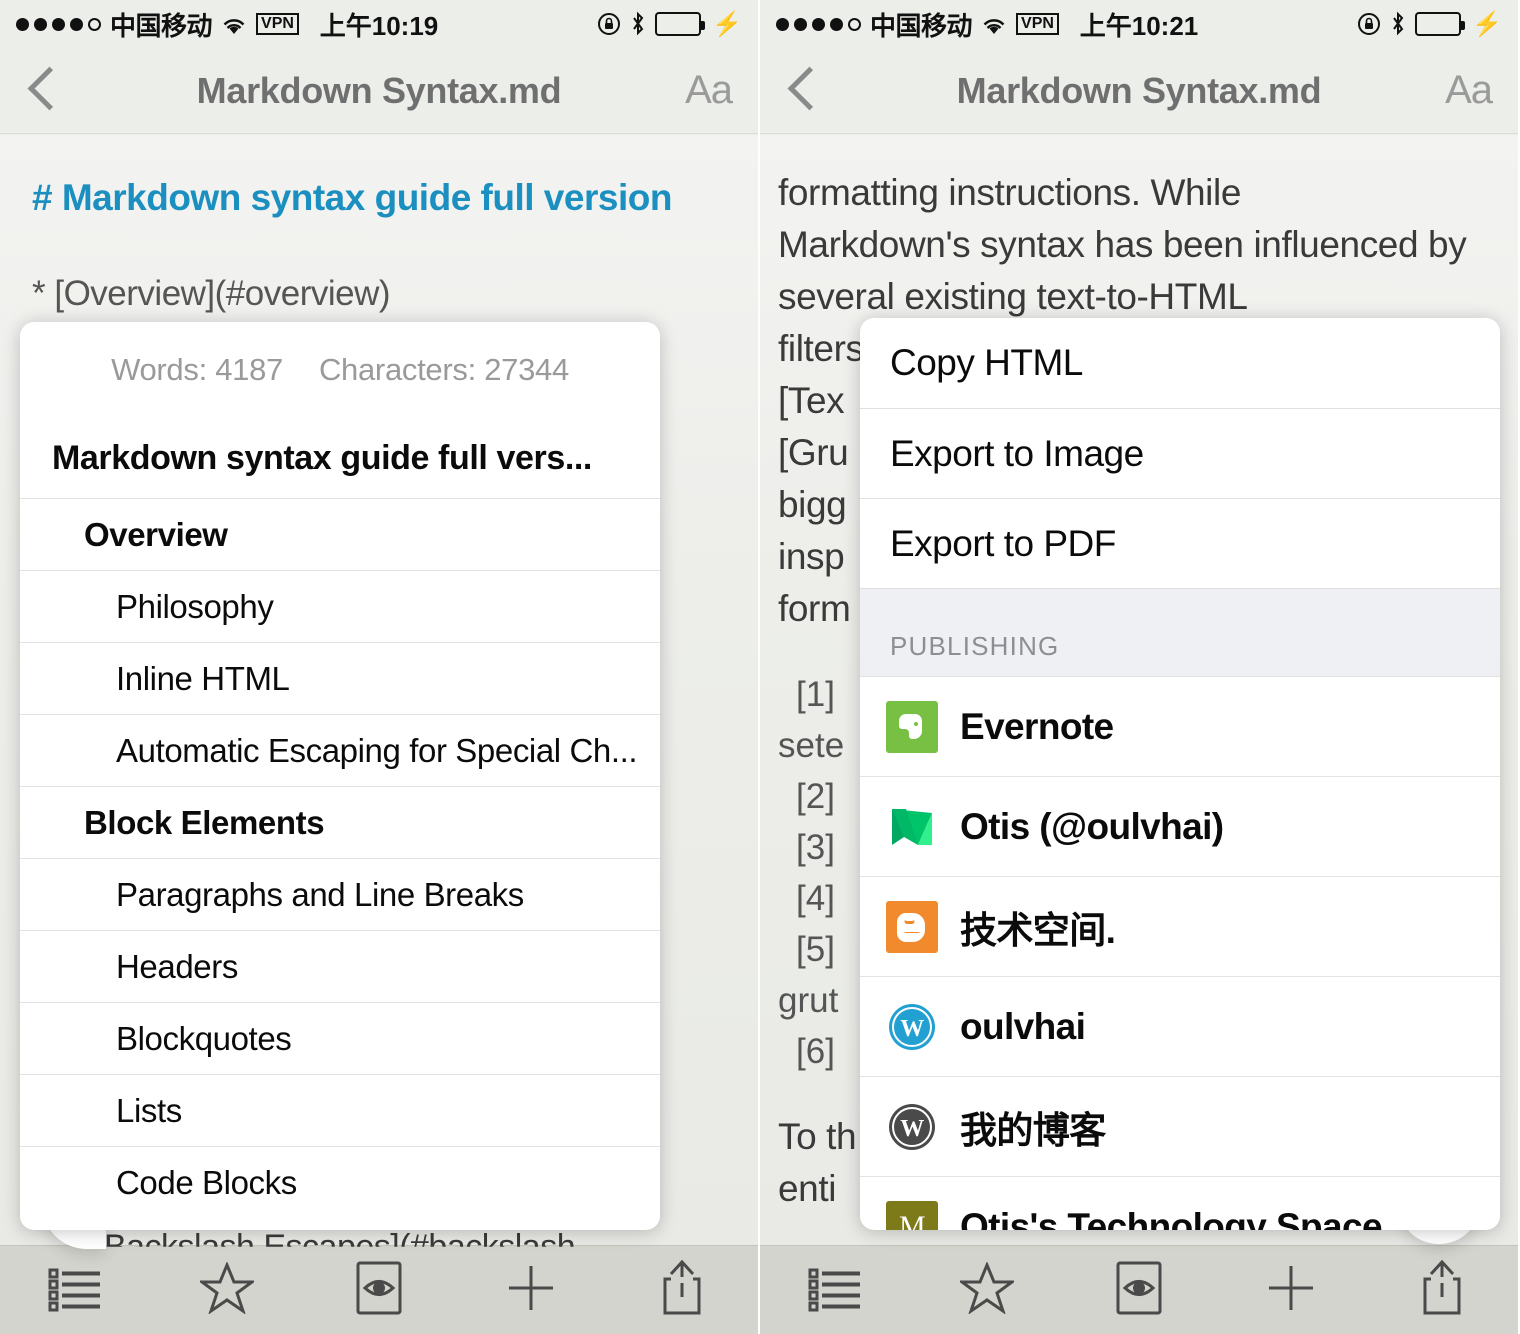 This screenshot has width=1520, height=1334. Describe the element at coordinates (1180, 726) in the screenshot. I see `publish-item-evernote: Evernote` at that location.